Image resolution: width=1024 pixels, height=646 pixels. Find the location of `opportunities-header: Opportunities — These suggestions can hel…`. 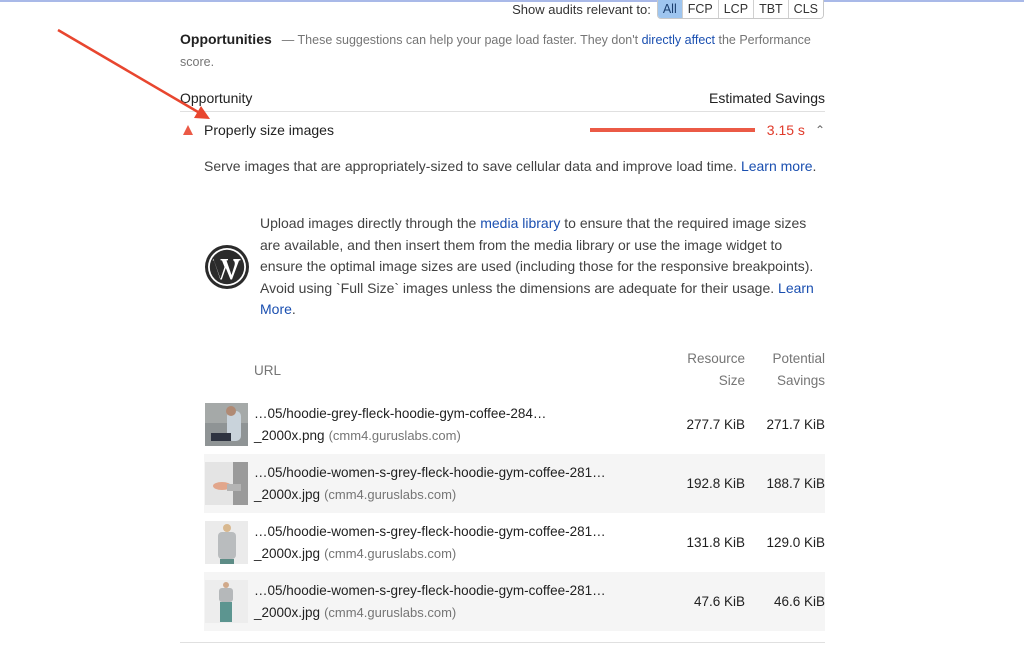

opportunities-header: Opportunities — These suggestions can hel… is located at coordinates (502, 50).